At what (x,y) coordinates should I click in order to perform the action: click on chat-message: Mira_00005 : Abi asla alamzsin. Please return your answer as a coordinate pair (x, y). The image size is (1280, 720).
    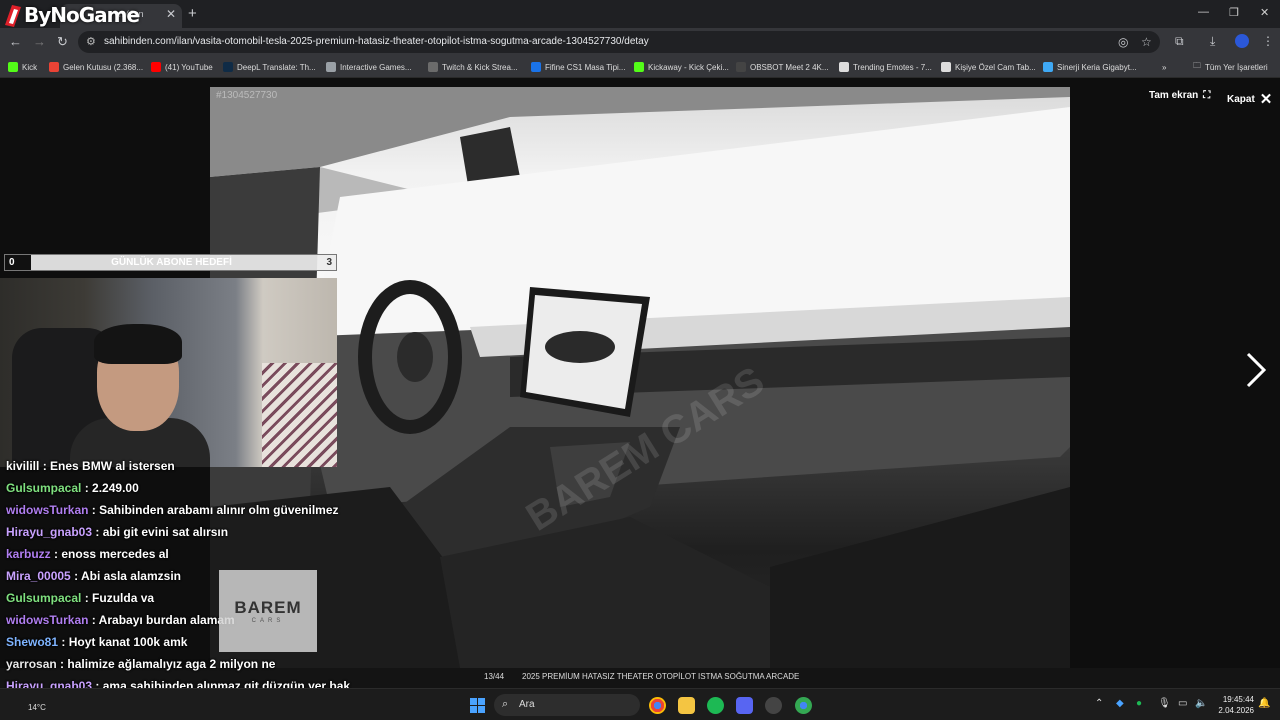
    Looking at the image, I should click on (93, 576).